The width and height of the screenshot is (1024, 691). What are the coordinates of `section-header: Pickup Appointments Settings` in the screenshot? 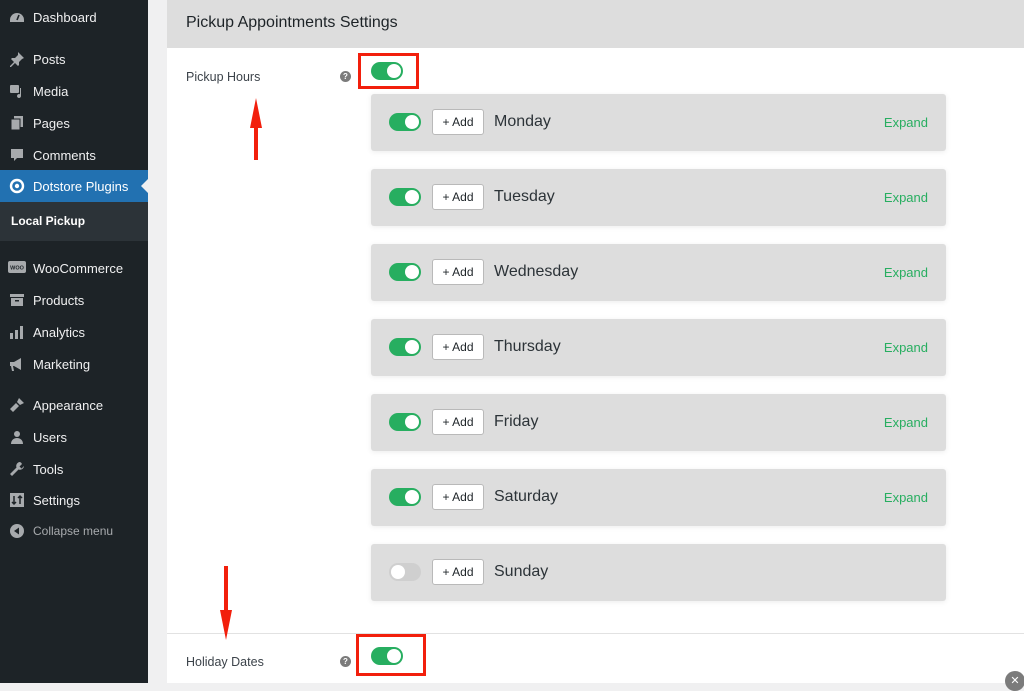 It's located at (595, 24).